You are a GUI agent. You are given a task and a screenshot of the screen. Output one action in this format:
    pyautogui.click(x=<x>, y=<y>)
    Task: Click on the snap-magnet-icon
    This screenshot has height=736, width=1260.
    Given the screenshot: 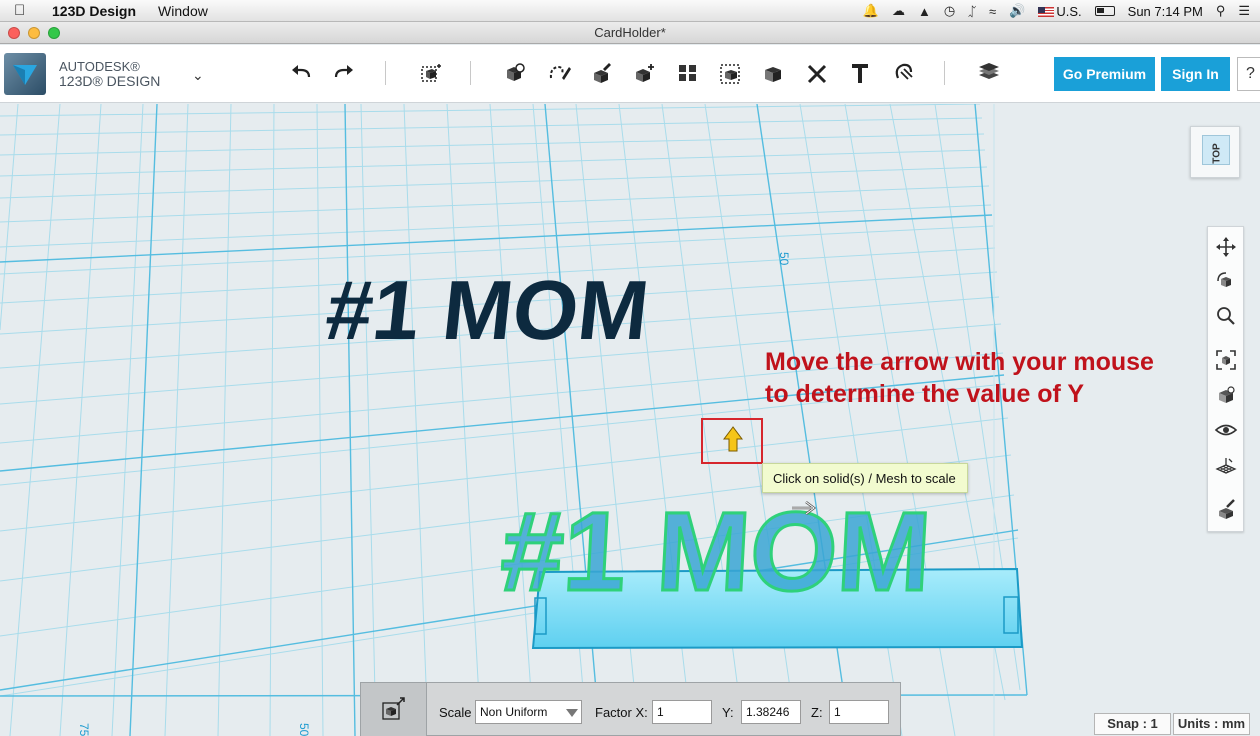 What is the action you would take?
    pyautogui.click(x=1226, y=509)
    